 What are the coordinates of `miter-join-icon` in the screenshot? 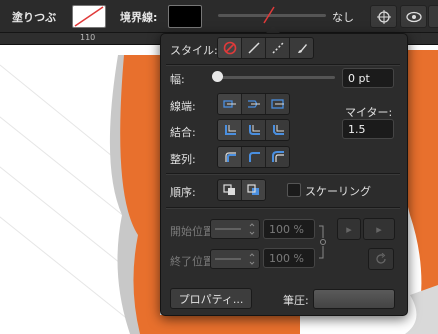 It's located at (230, 130).